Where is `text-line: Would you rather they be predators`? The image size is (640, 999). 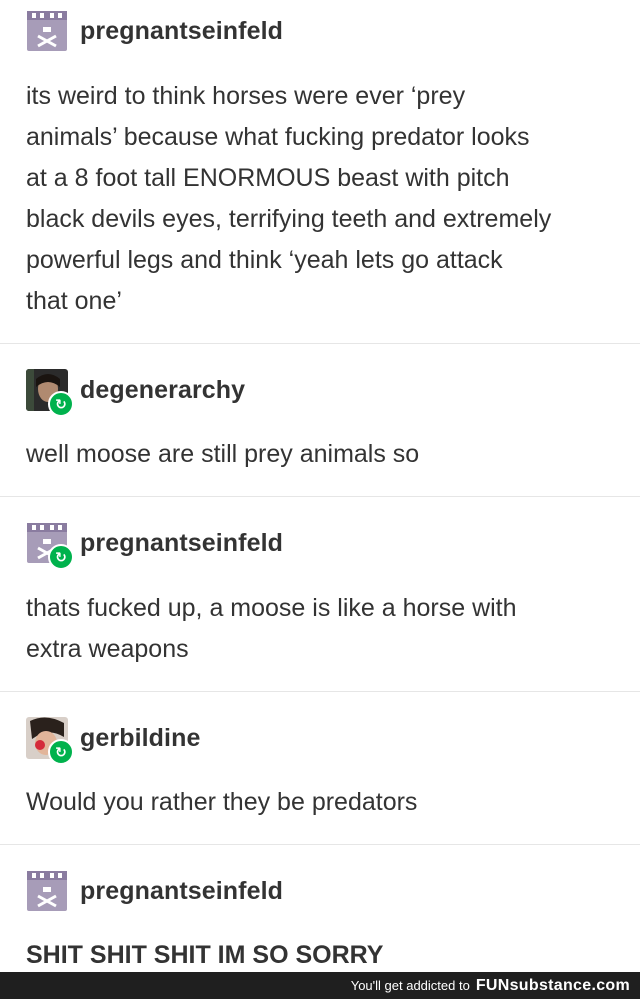 text-line: Would you rather they be predators is located at coordinates (222, 802).